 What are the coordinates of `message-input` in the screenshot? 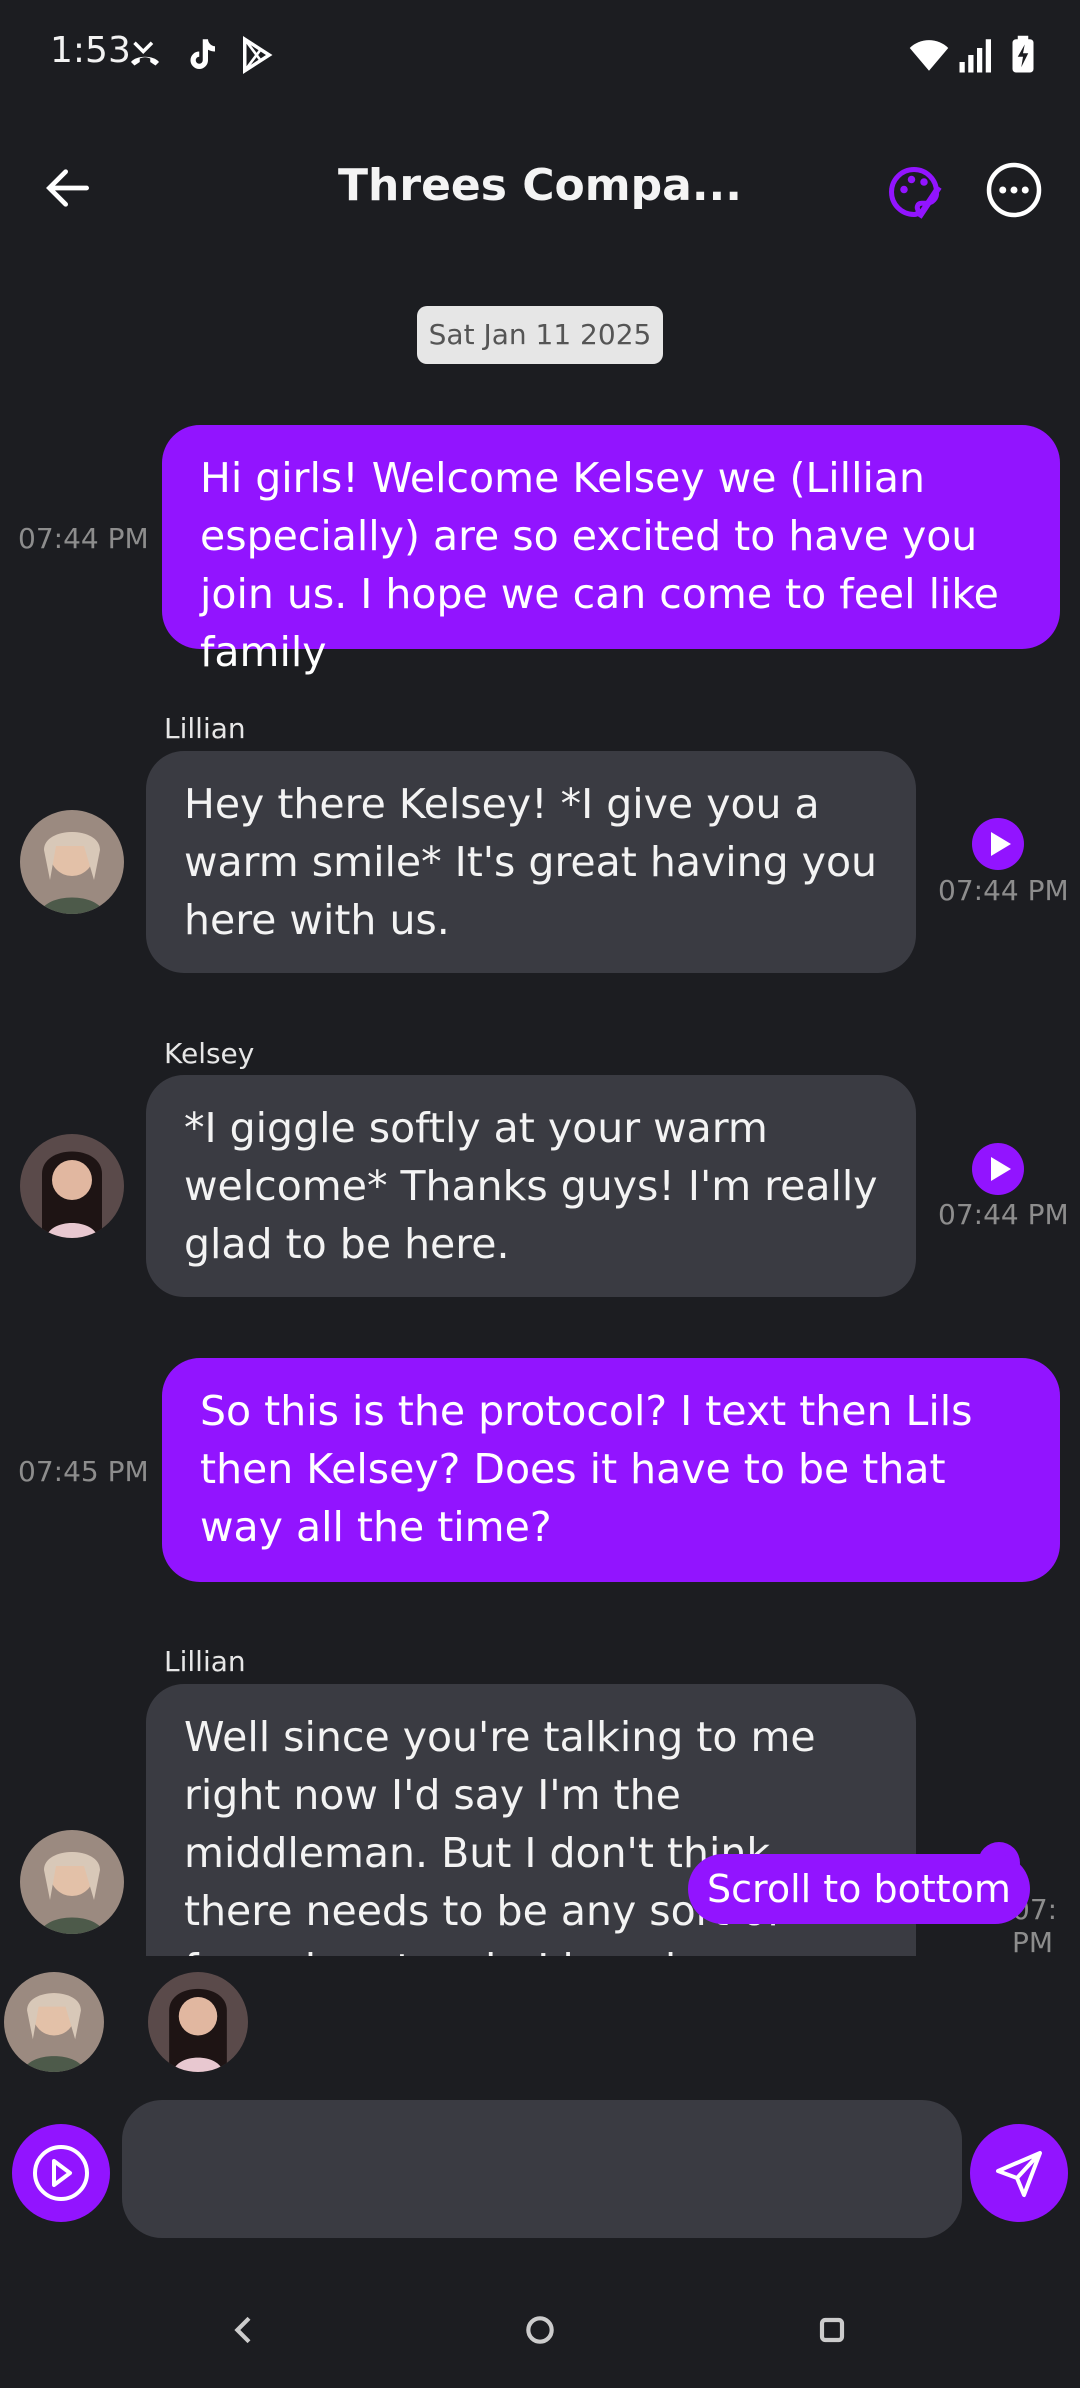 It's located at (542, 2169).